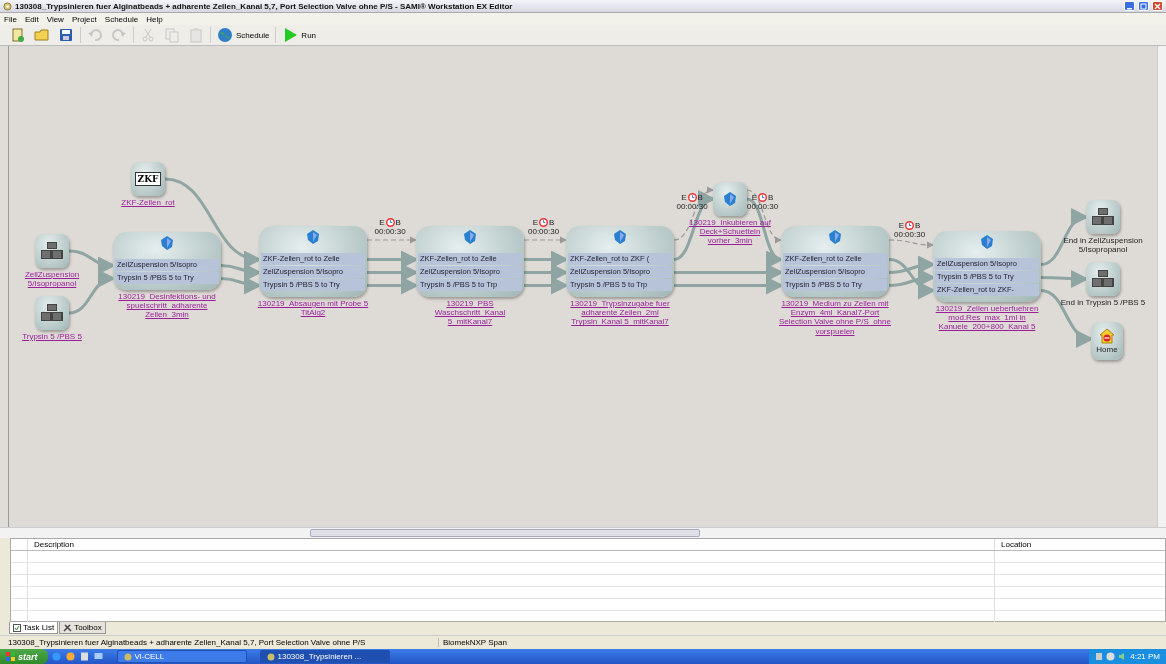 The height and width of the screenshot is (664, 1166). Describe the element at coordinates (987, 318) in the screenshot. I see `step-link: 130219_Zellen ueberfuehren mod.Res_max_1ml in Kanuele_200+800_Kanal 5` at that location.